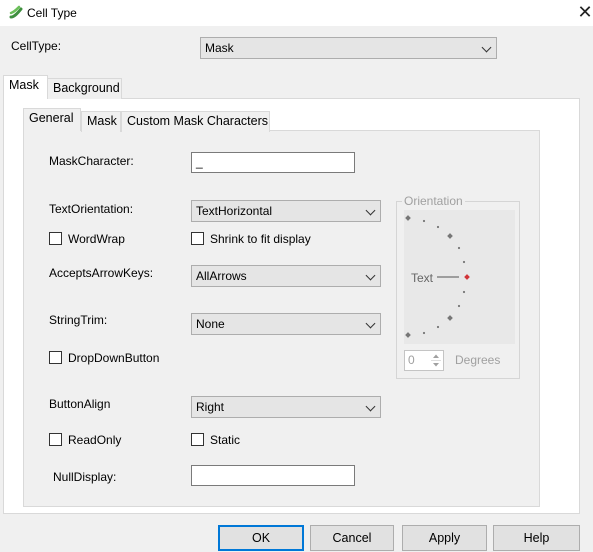  I want to click on tab-mask: Mask, so click(25, 87).